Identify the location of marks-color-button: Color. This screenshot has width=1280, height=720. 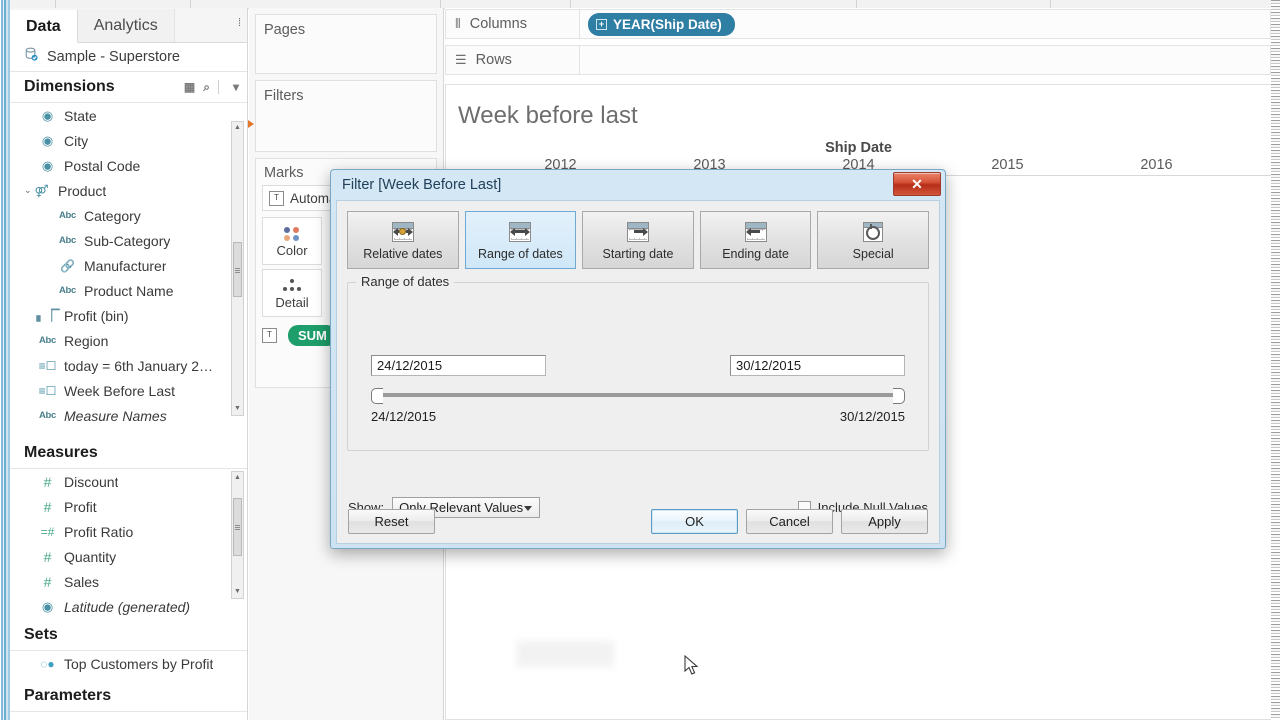
(292, 241).